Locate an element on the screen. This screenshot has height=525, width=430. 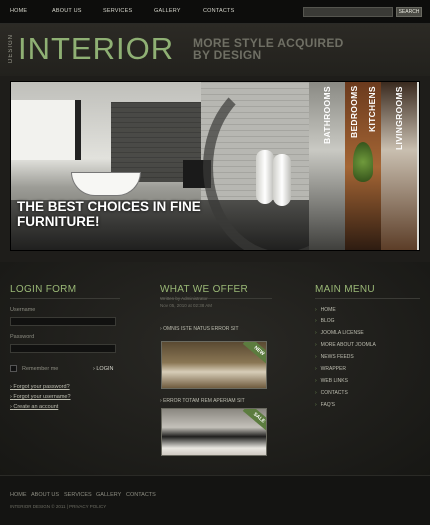
forgot-username-label: Forgot your username? is located at coordinates (42, 397).